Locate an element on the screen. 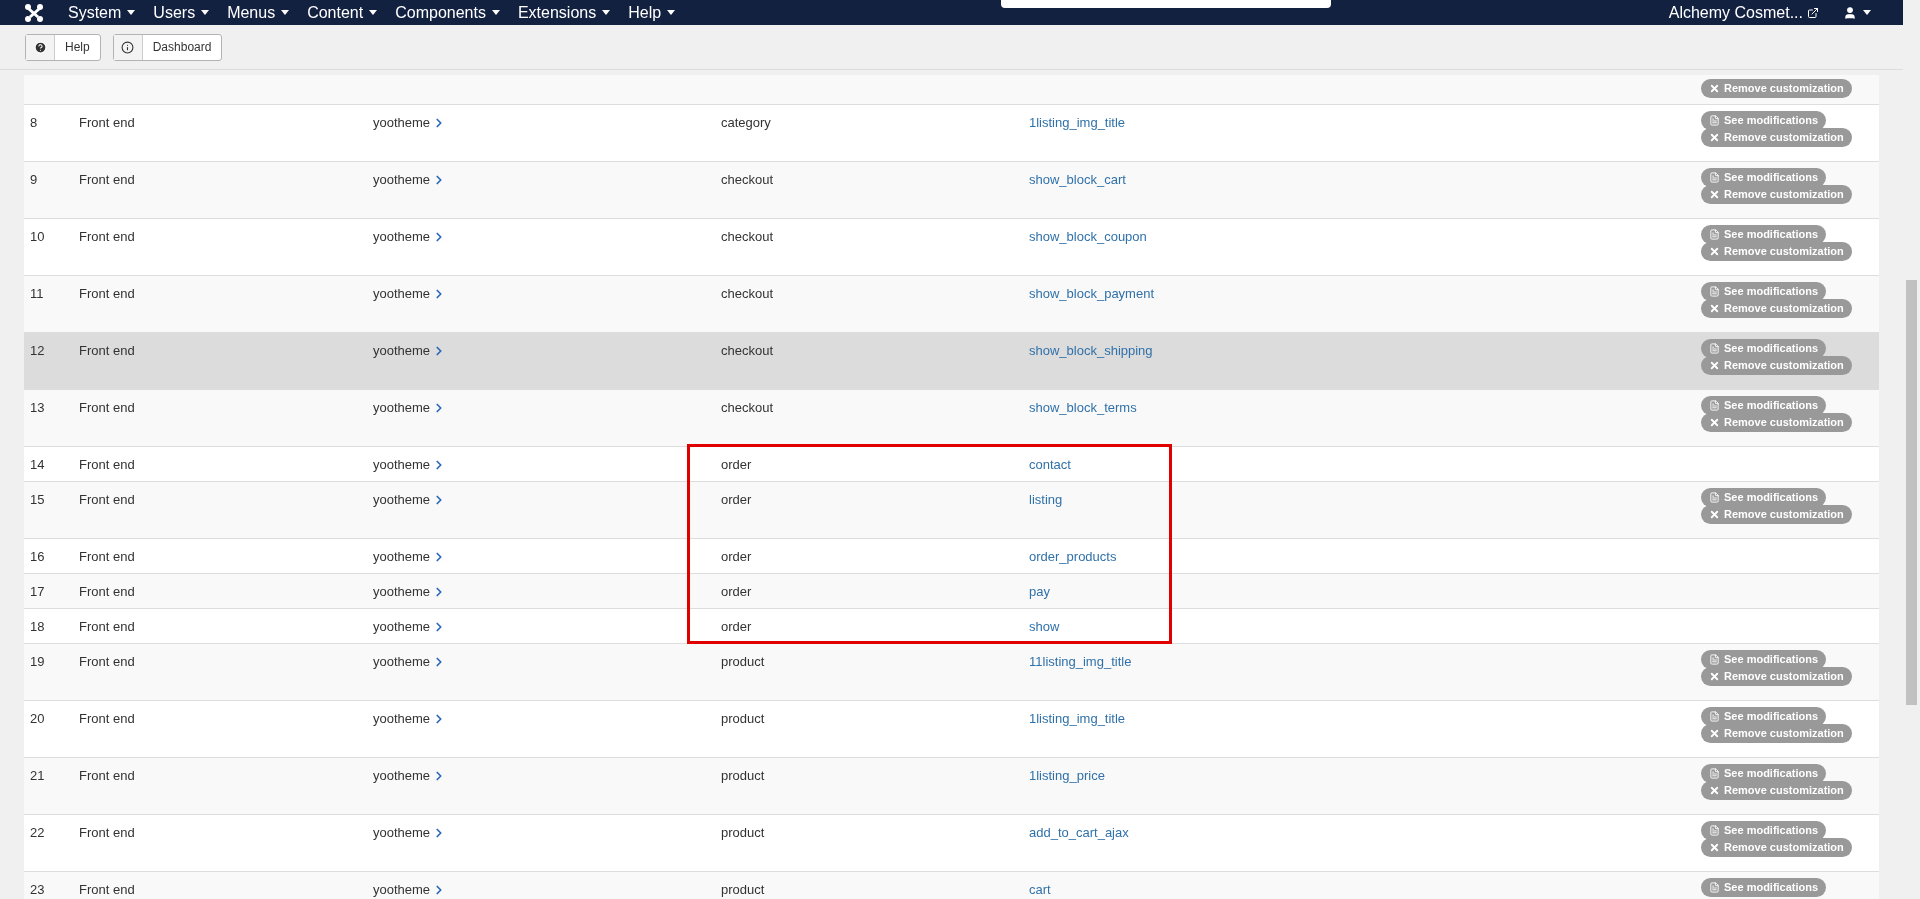 The height and width of the screenshot is (899, 1920). file-link: order_products is located at coordinates (1073, 556).